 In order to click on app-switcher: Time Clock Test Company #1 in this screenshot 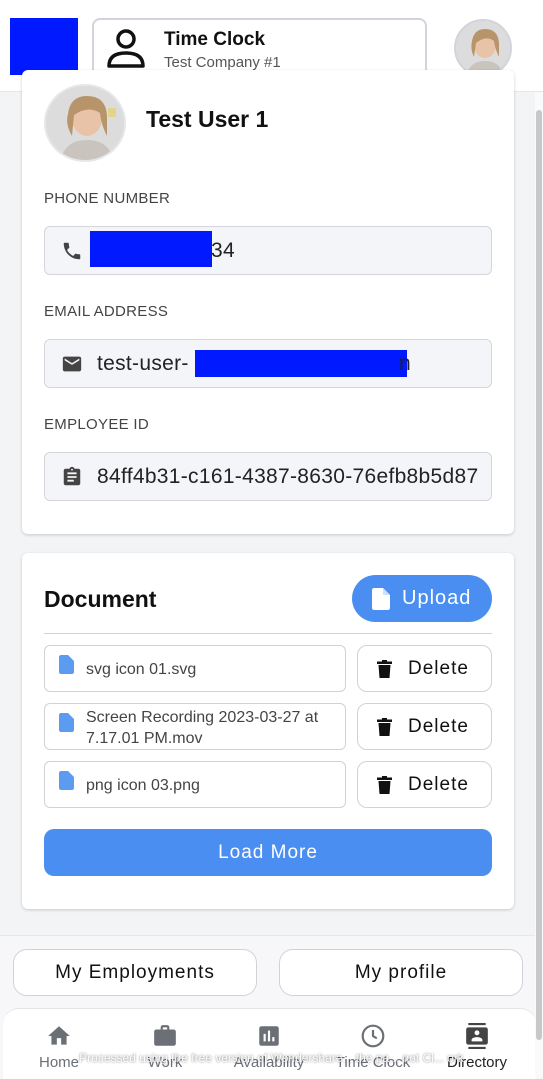, I will do `click(259, 47)`.